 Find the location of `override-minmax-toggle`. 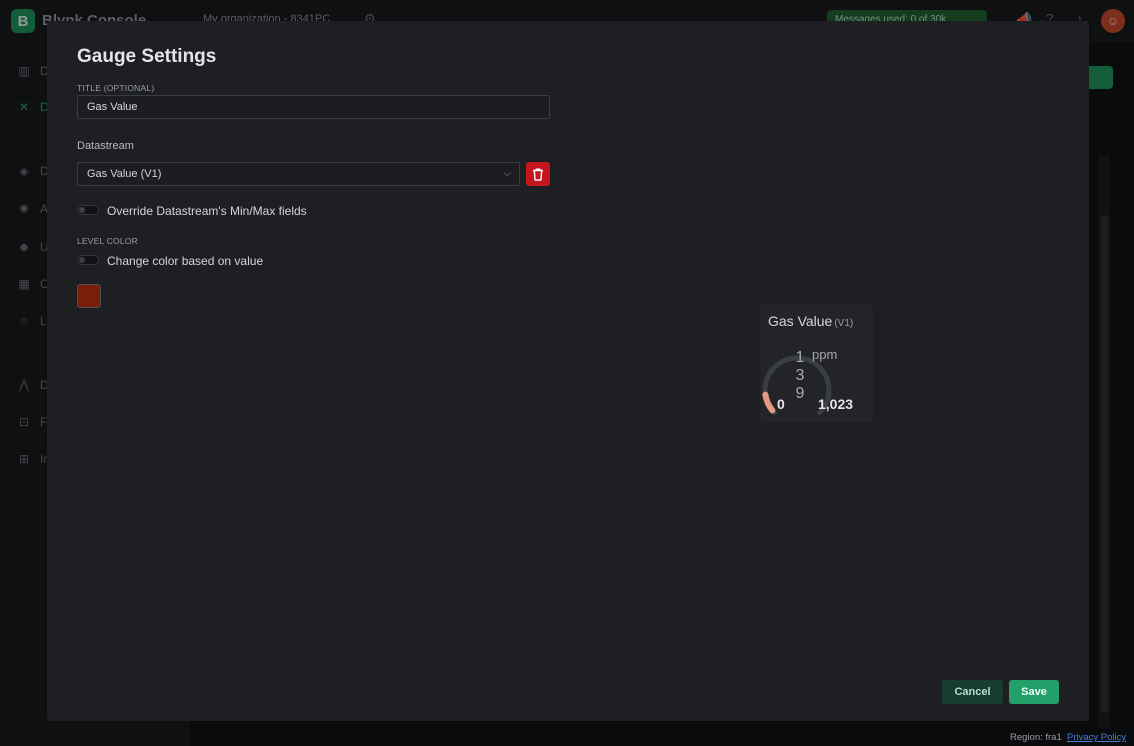

override-minmax-toggle is located at coordinates (88, 210).